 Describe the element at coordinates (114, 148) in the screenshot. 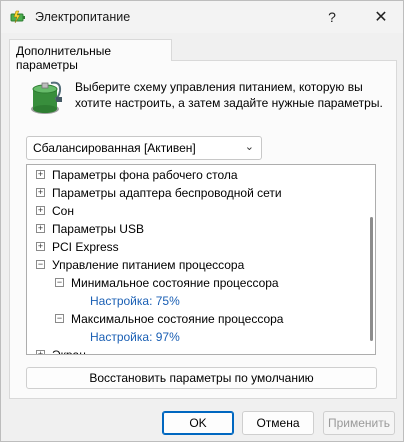

I see `power-scheme-value: Сбалансированная [Активен]` at that location.